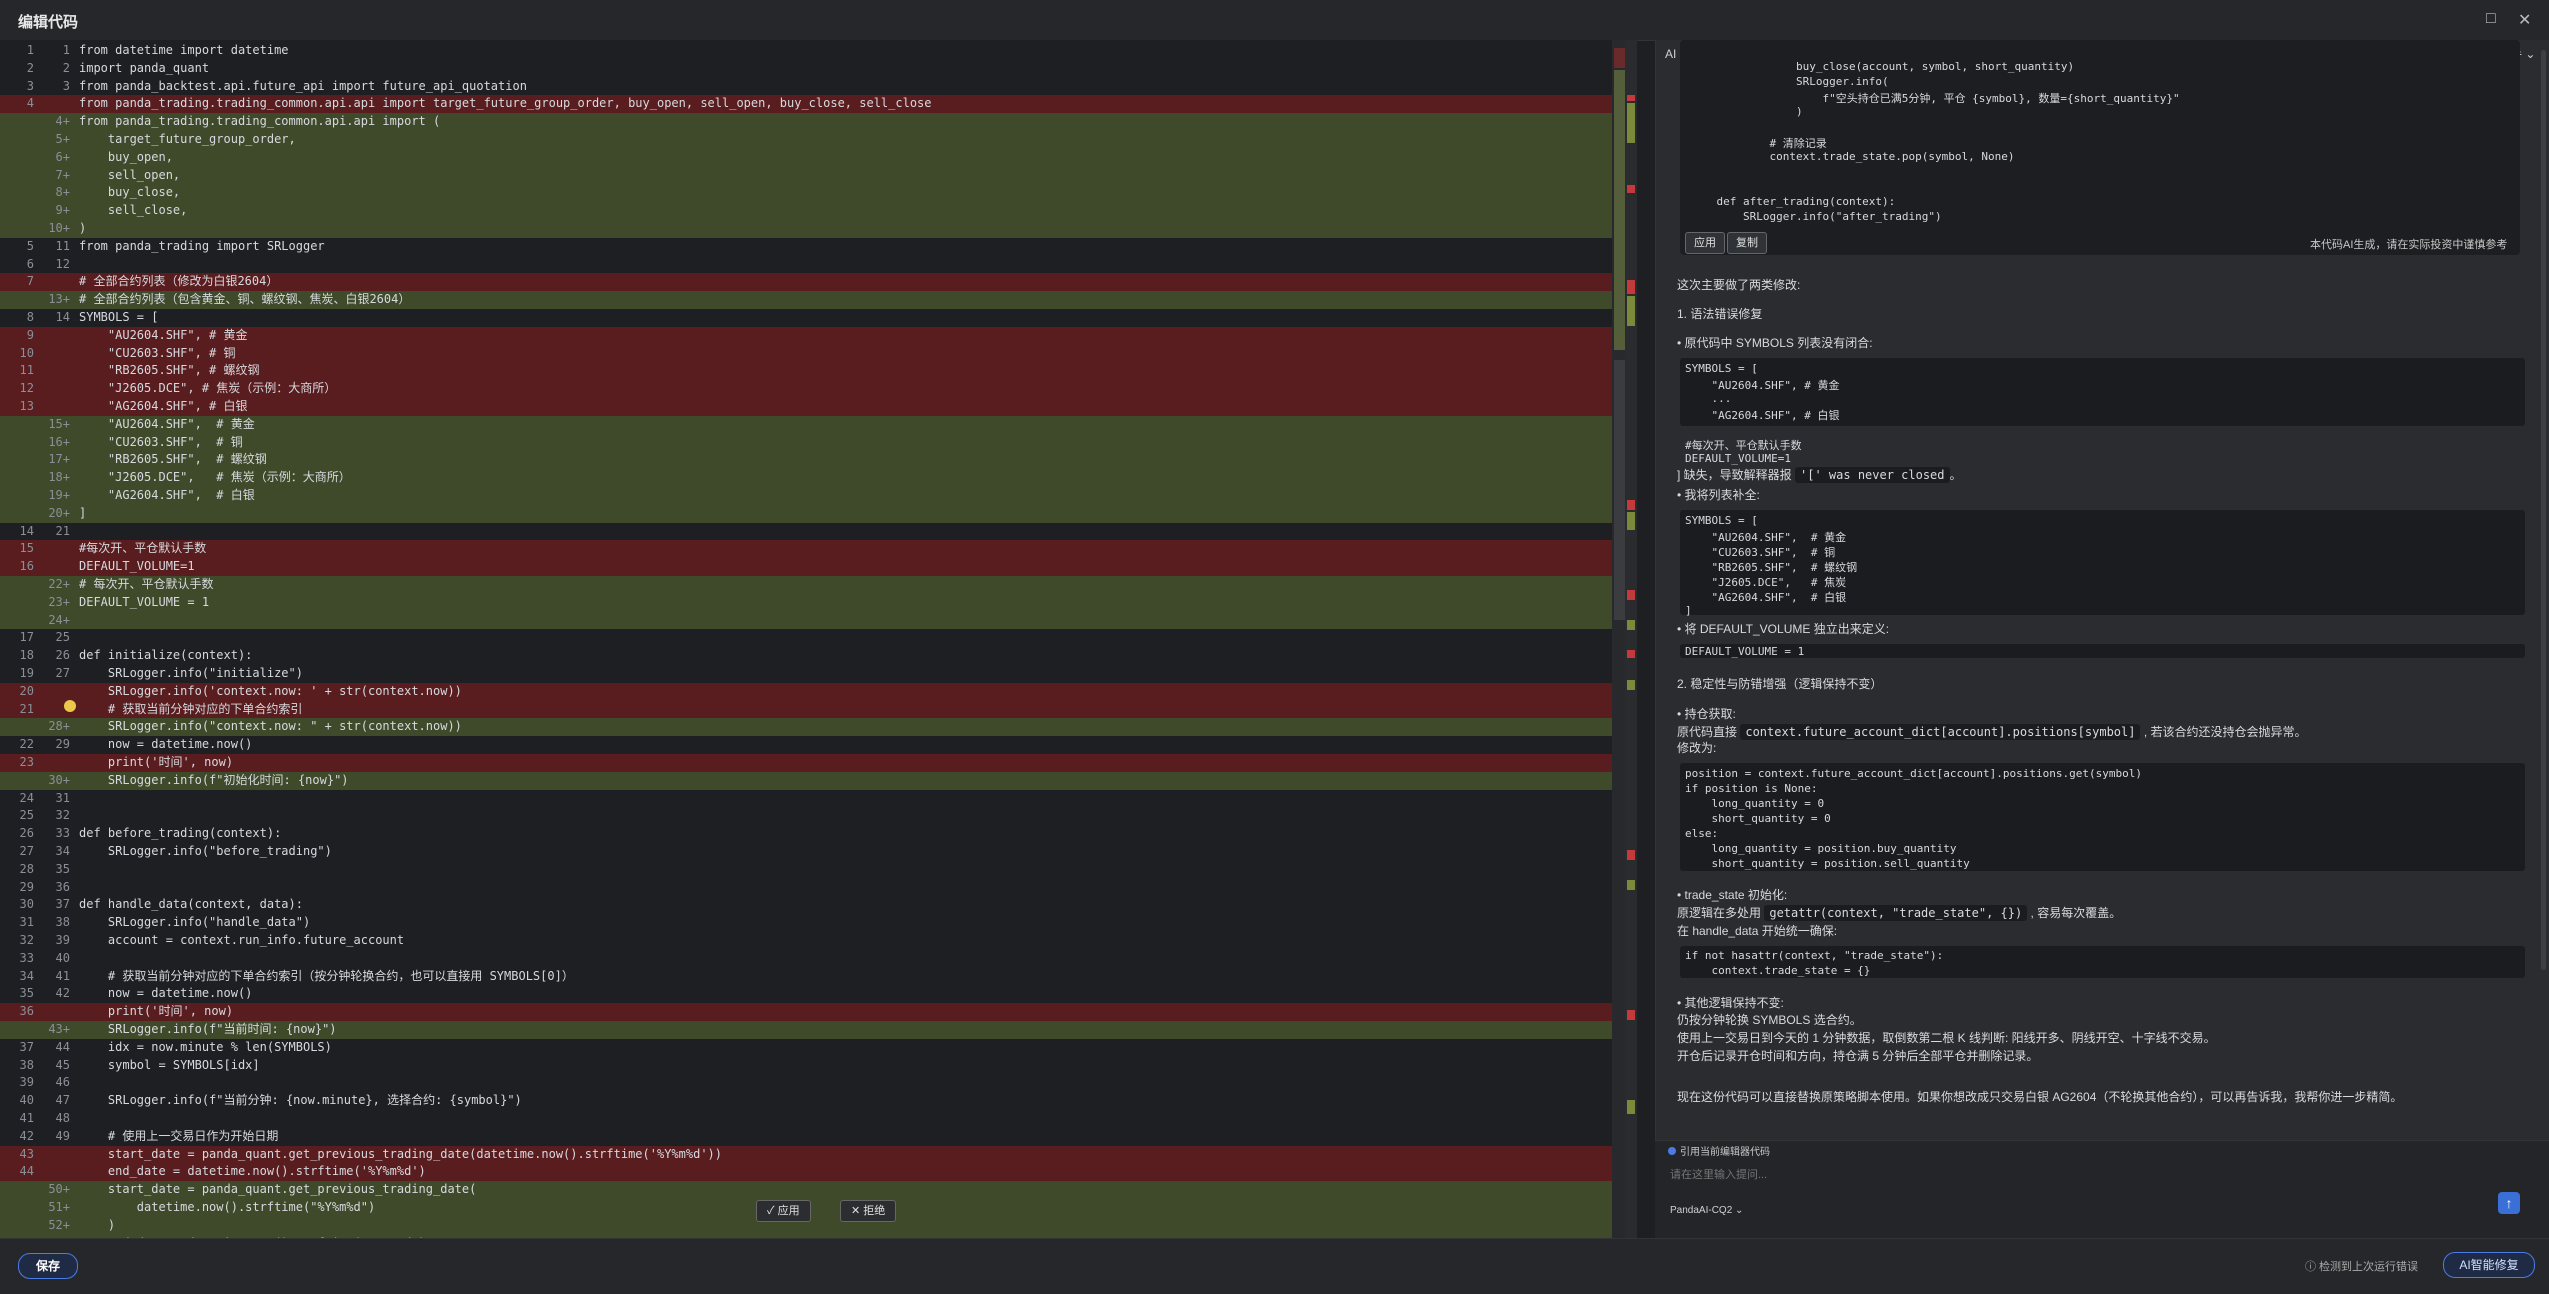  I want to click on ai-panel-scrollbar, so click(2543, 510).